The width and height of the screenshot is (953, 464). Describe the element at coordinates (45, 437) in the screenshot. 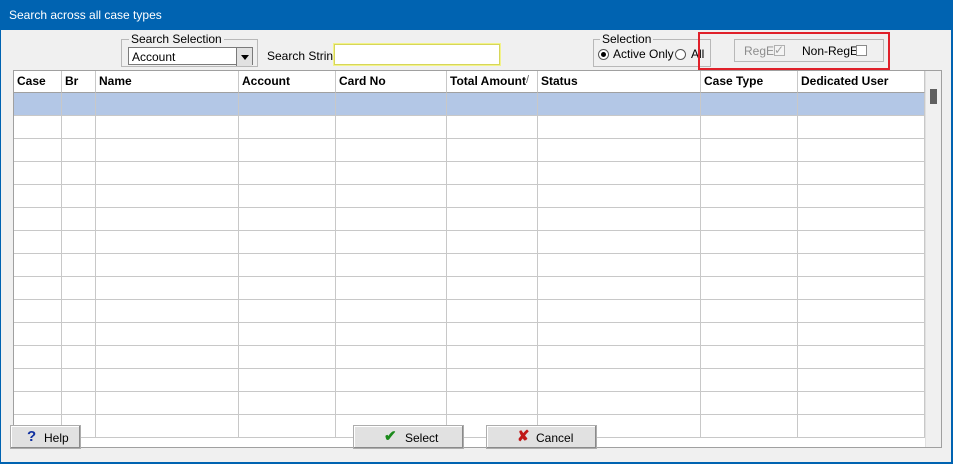

I see `help-button: ? Help` at that location.